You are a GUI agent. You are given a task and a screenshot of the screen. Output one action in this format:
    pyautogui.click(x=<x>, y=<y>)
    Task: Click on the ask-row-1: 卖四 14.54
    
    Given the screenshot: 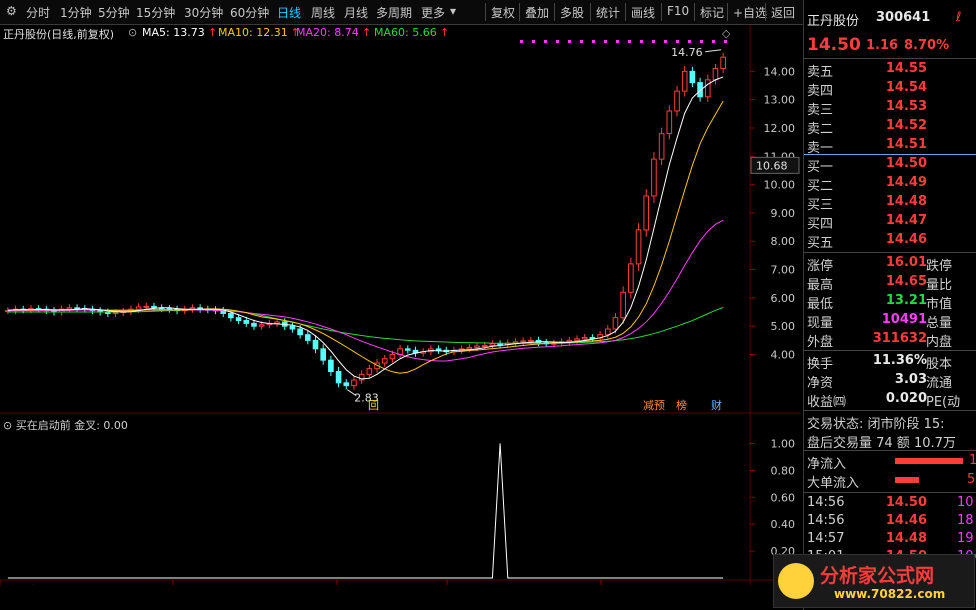 What is the action you would take?
    pyautogui.click(x=891, y=89)
    